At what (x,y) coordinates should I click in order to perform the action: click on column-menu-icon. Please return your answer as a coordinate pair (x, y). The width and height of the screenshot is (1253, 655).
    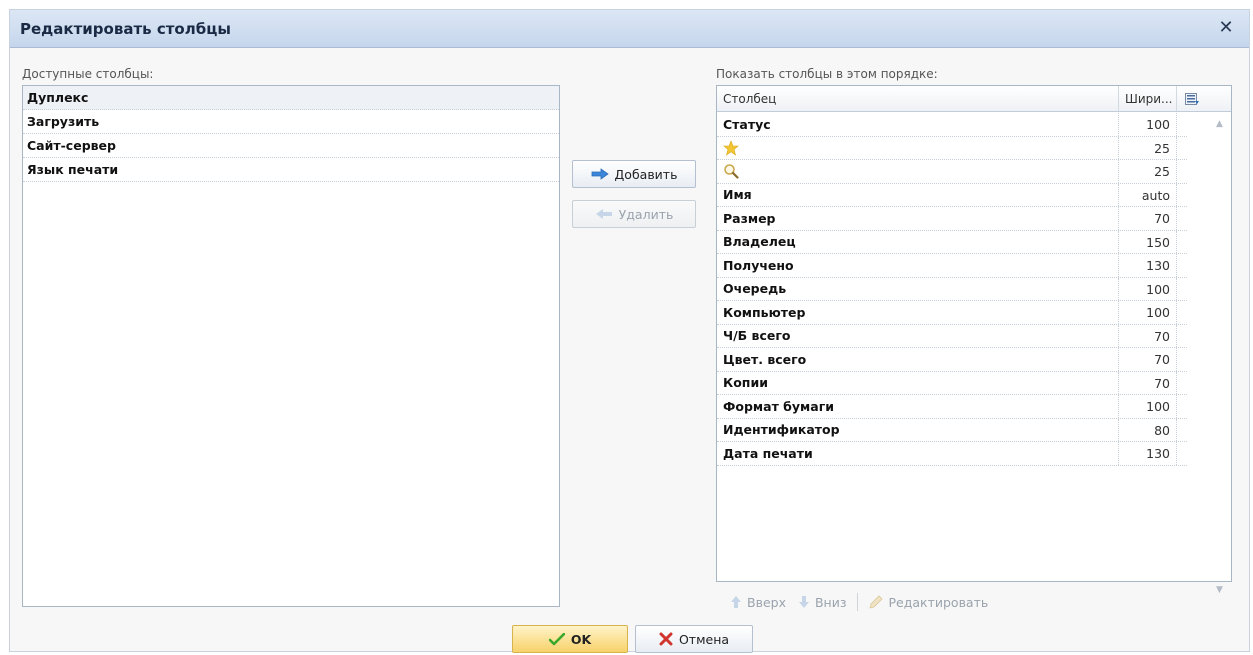
    Looking at the image, I should click on (1192, 98).